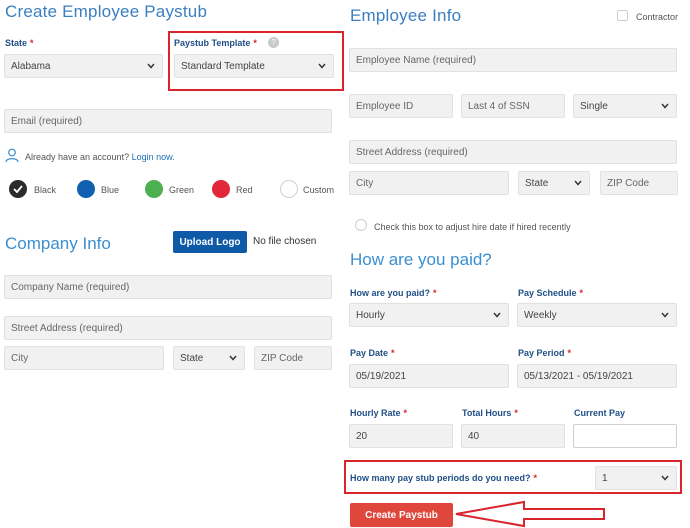 This screenshot has width=690, height=528. Describe the element at coordinates (379, 413) in the screenshot. I see `hourly-rate-label: Hourly Rate *` at that location.